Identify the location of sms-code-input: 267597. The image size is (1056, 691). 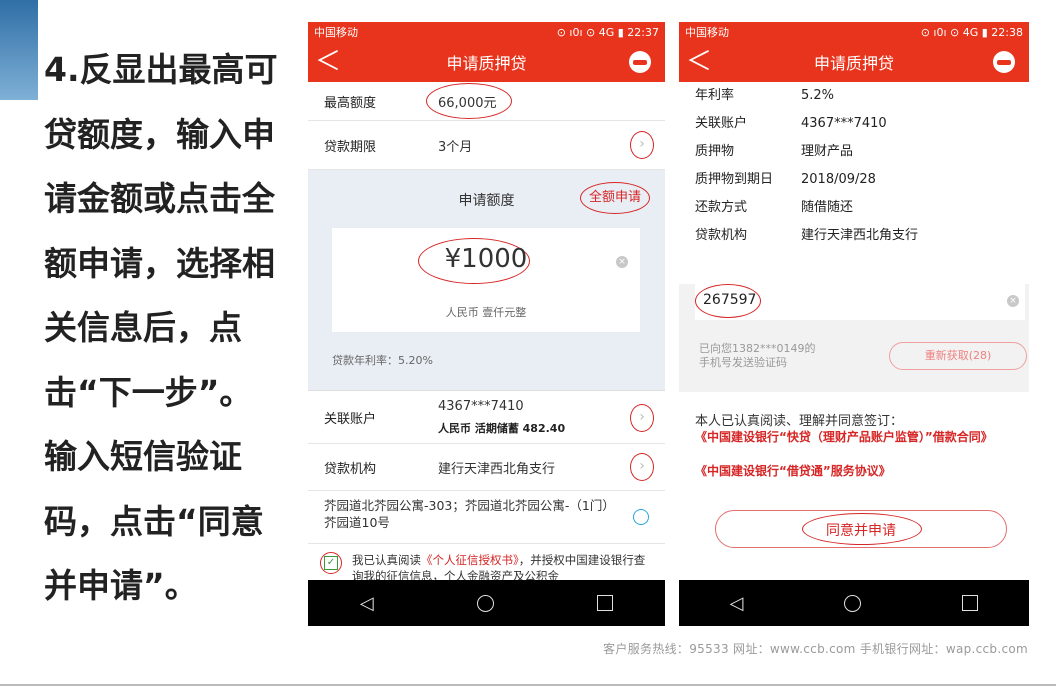
(729, 300).